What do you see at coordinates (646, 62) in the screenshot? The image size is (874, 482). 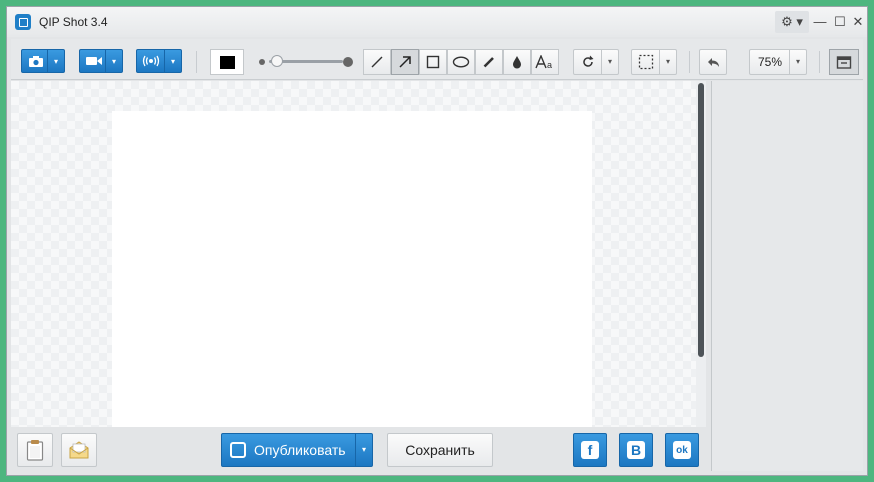 I see `marquee-select-icon` at bounding box center [646, 62].